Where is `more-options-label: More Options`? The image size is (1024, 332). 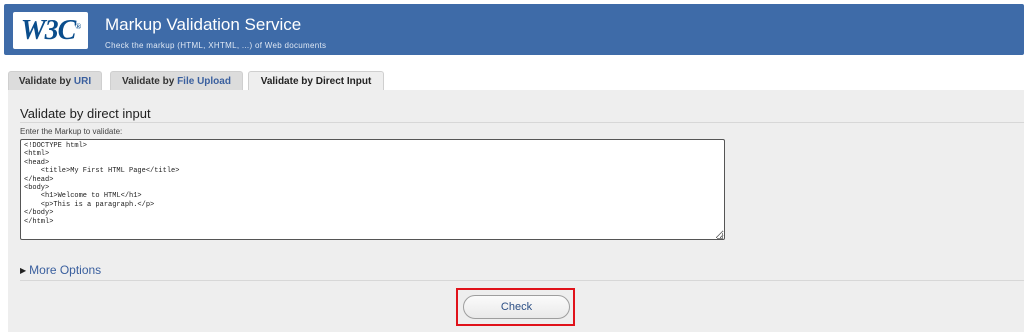 more-options-label: More Options is located at coordinates (65, 270).